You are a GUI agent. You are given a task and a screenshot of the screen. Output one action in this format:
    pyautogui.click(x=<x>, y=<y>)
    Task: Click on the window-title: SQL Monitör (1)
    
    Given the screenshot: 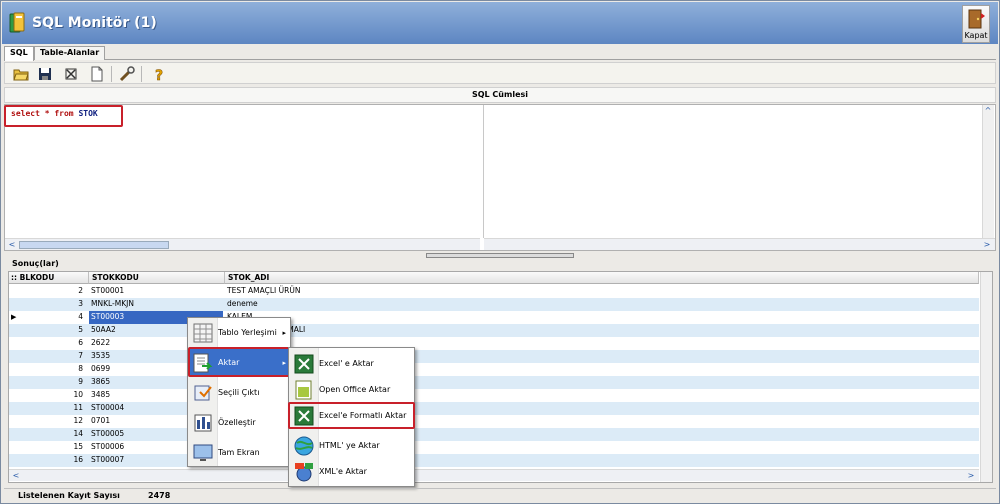 What is the action you would take?
    pyautogui.click(x=94, y=23)
    